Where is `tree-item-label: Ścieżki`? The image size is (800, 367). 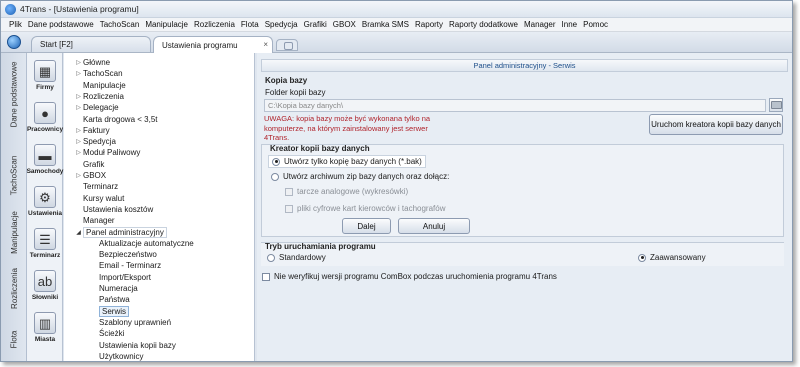
tree-item-label: Ścieżki is located at coordinates (112, 334).